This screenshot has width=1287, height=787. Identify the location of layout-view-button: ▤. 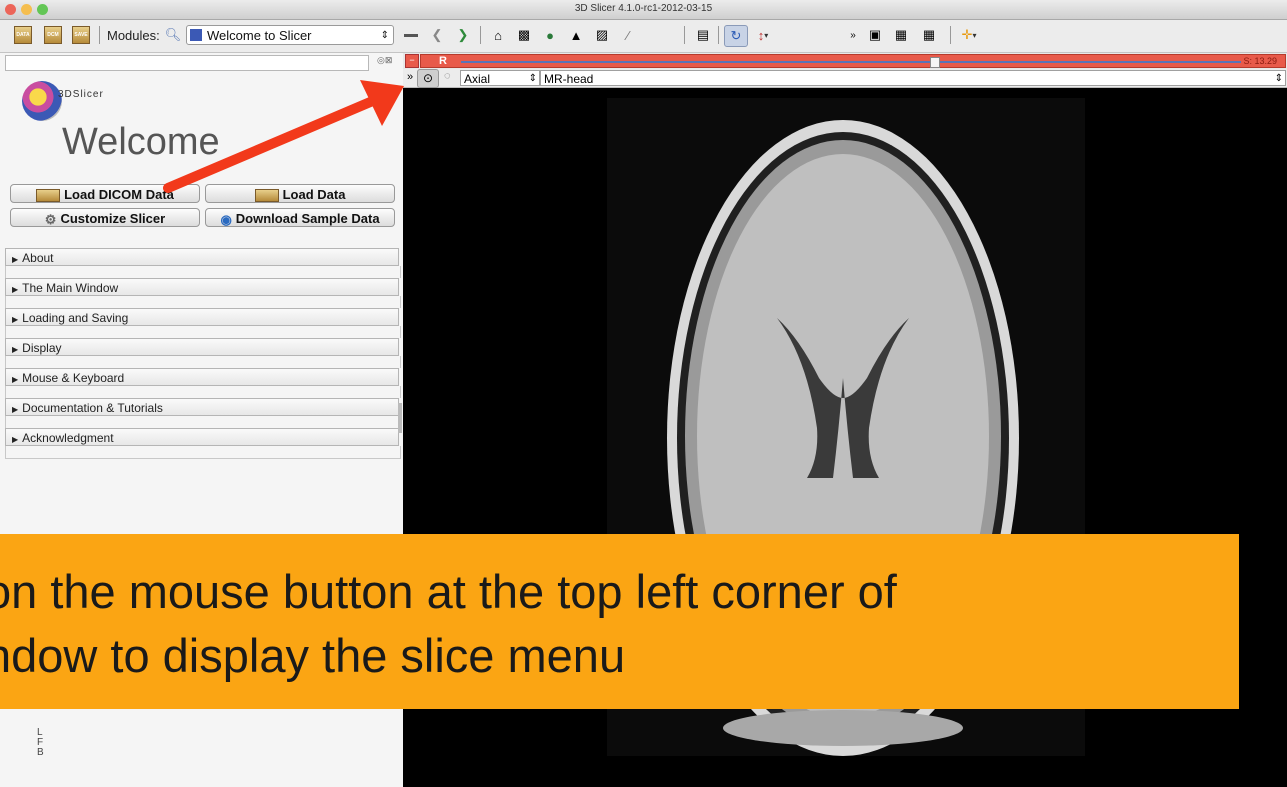
(703, 35).